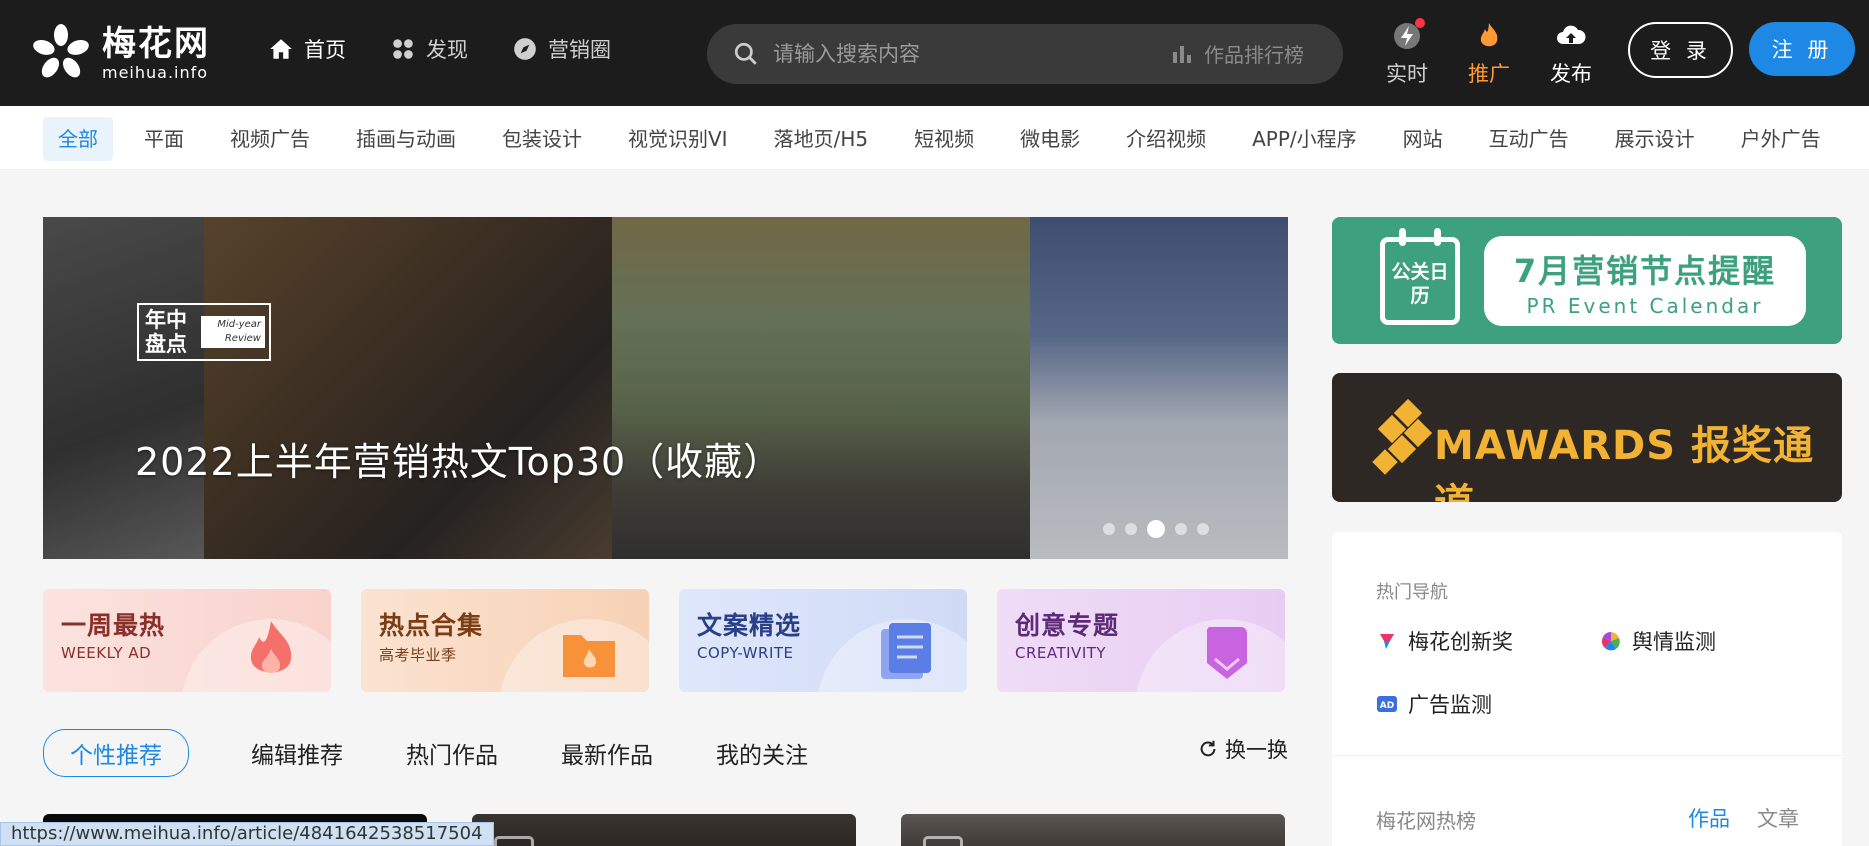 Image resolution: width=1869 pixels, height=846 pixels. What do you see at coordinates (542, 139) in the screenshot?
I see `category-item: 包装设计` at bounding box center [542, 139].